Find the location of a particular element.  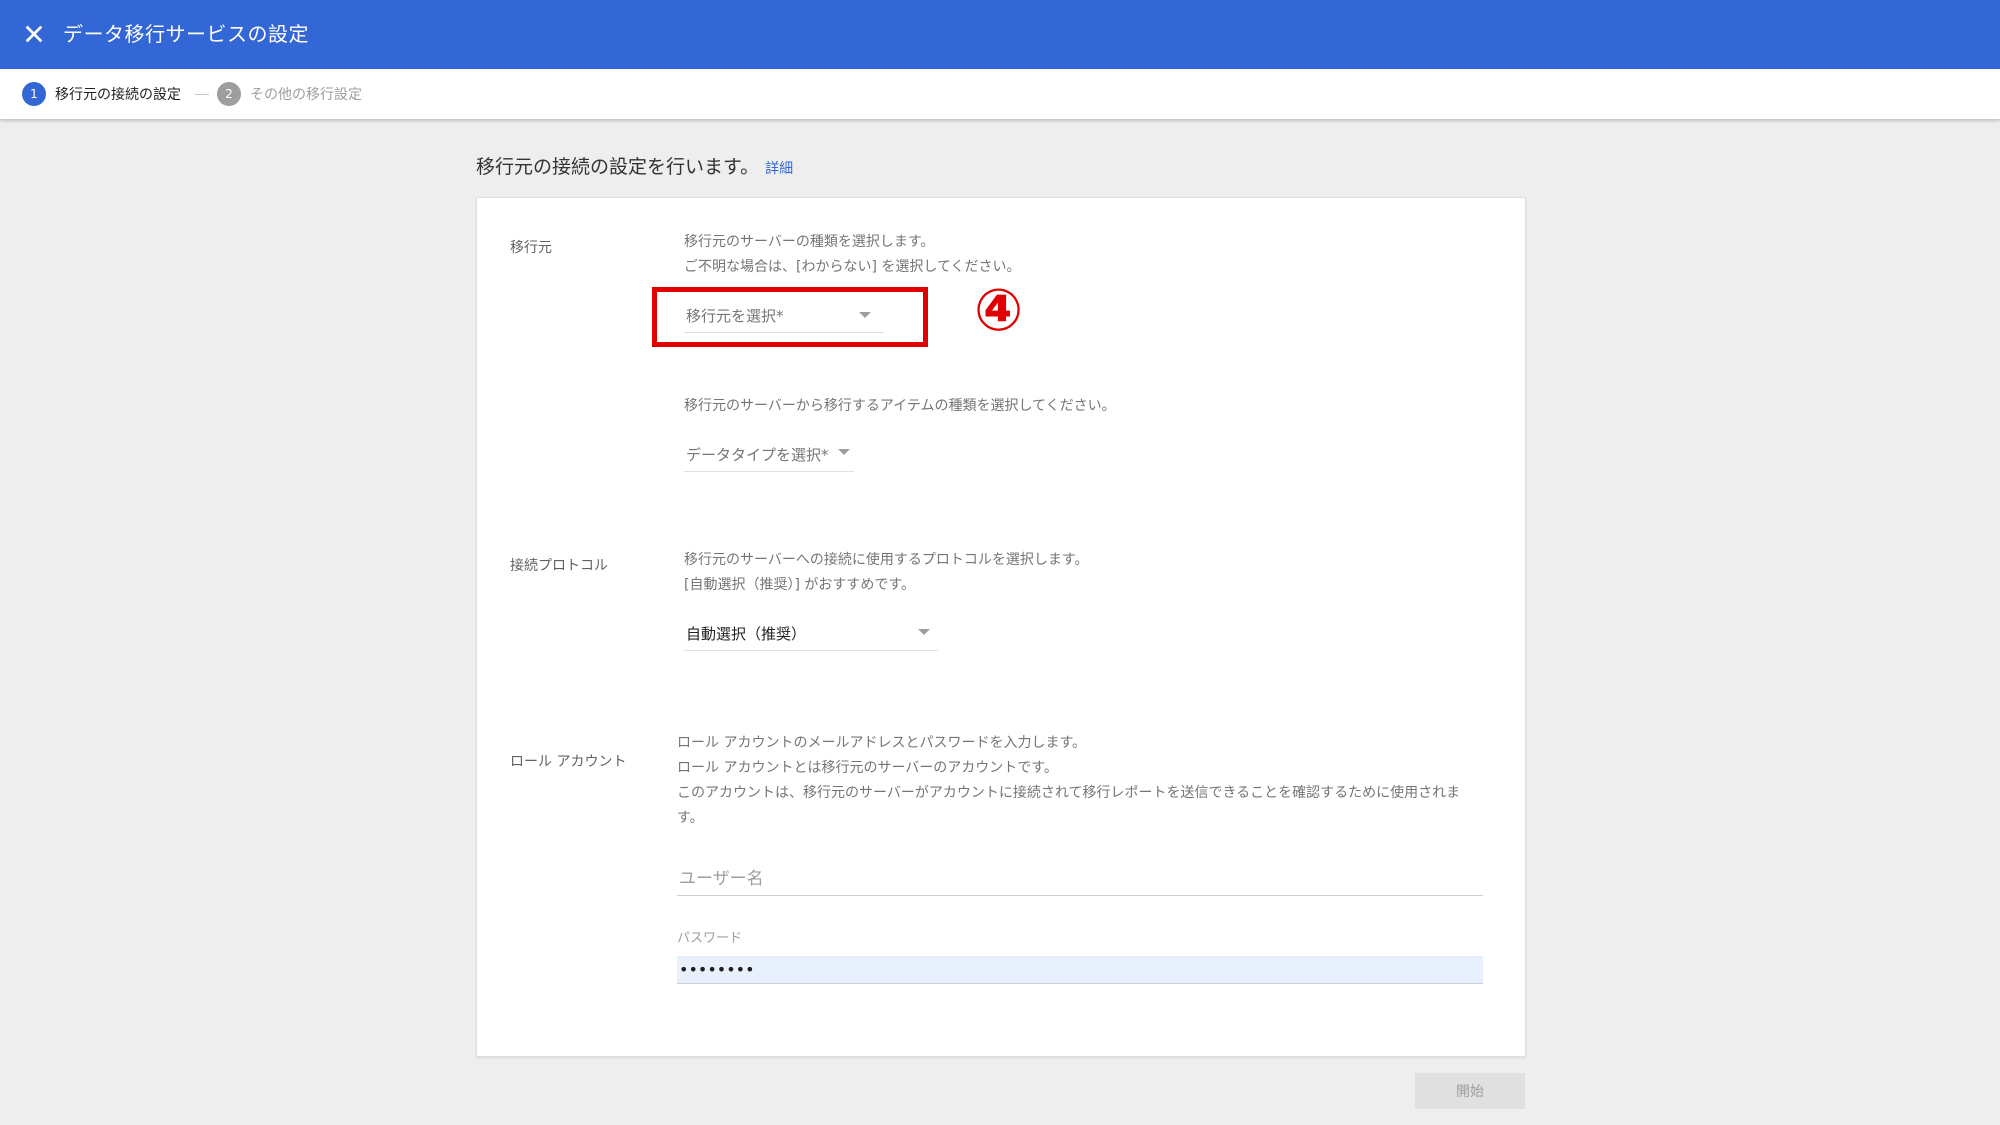

source-select: 移行元を選択* is located at coordinates (784, 317).